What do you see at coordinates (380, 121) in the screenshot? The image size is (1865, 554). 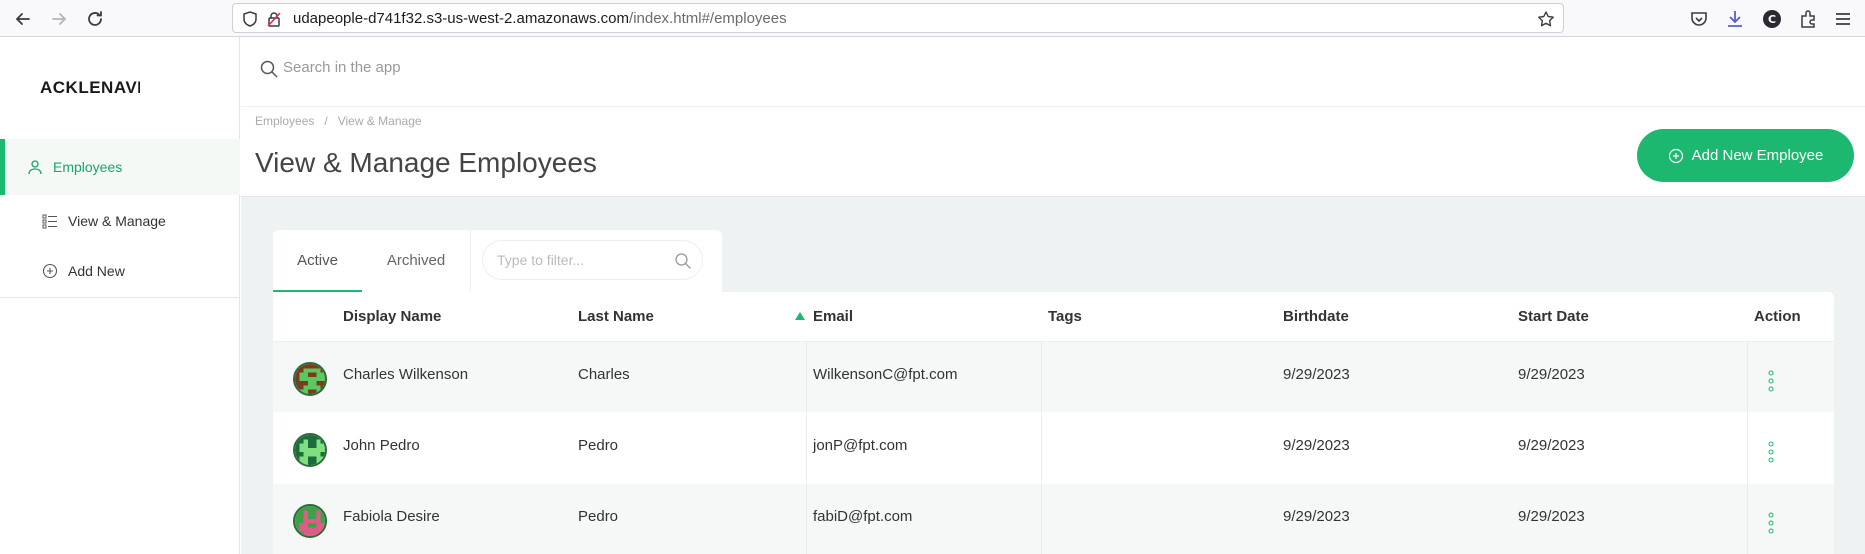 I see `breadcrumb-item-view-manage: View & Manage` at bounding box center [380, 121].